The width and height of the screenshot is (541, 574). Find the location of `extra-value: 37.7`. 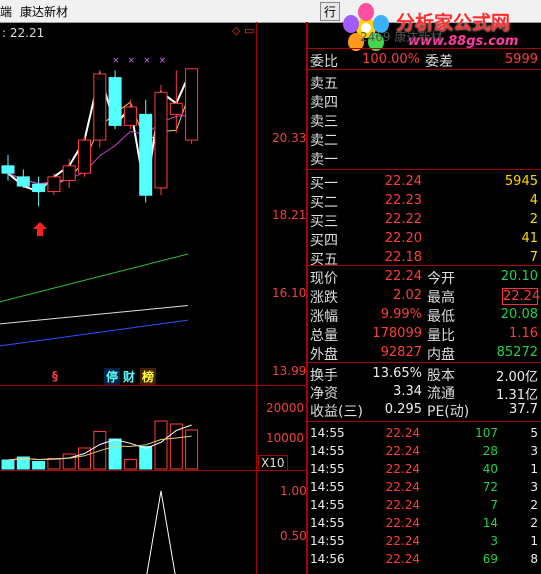

extra-value: 37.7 is located at coordinates (523, 409).